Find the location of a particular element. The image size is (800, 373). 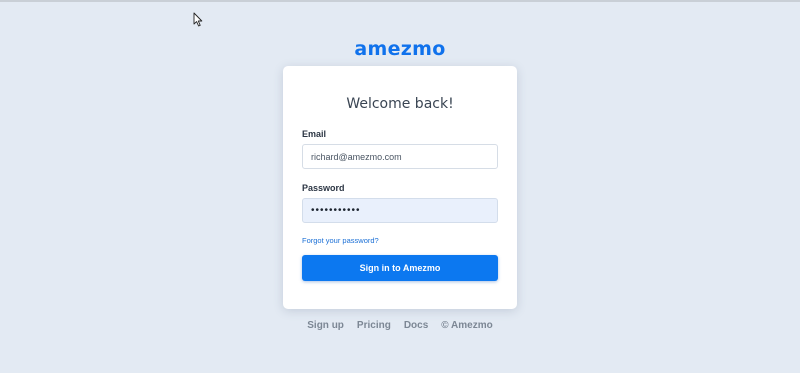

email-field is located at coordinates (400, 156).